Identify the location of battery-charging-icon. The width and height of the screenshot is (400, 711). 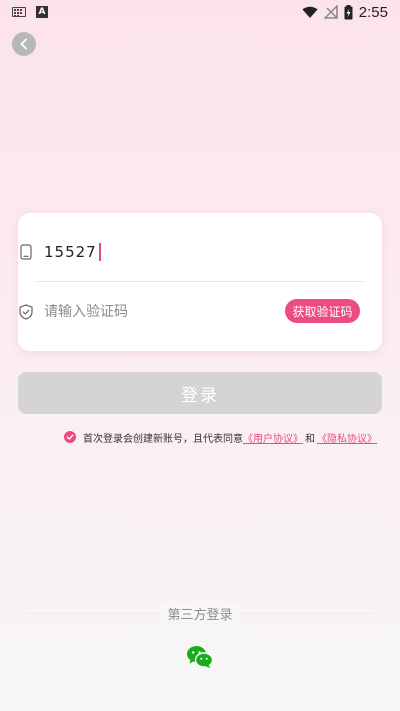
(348, 11).